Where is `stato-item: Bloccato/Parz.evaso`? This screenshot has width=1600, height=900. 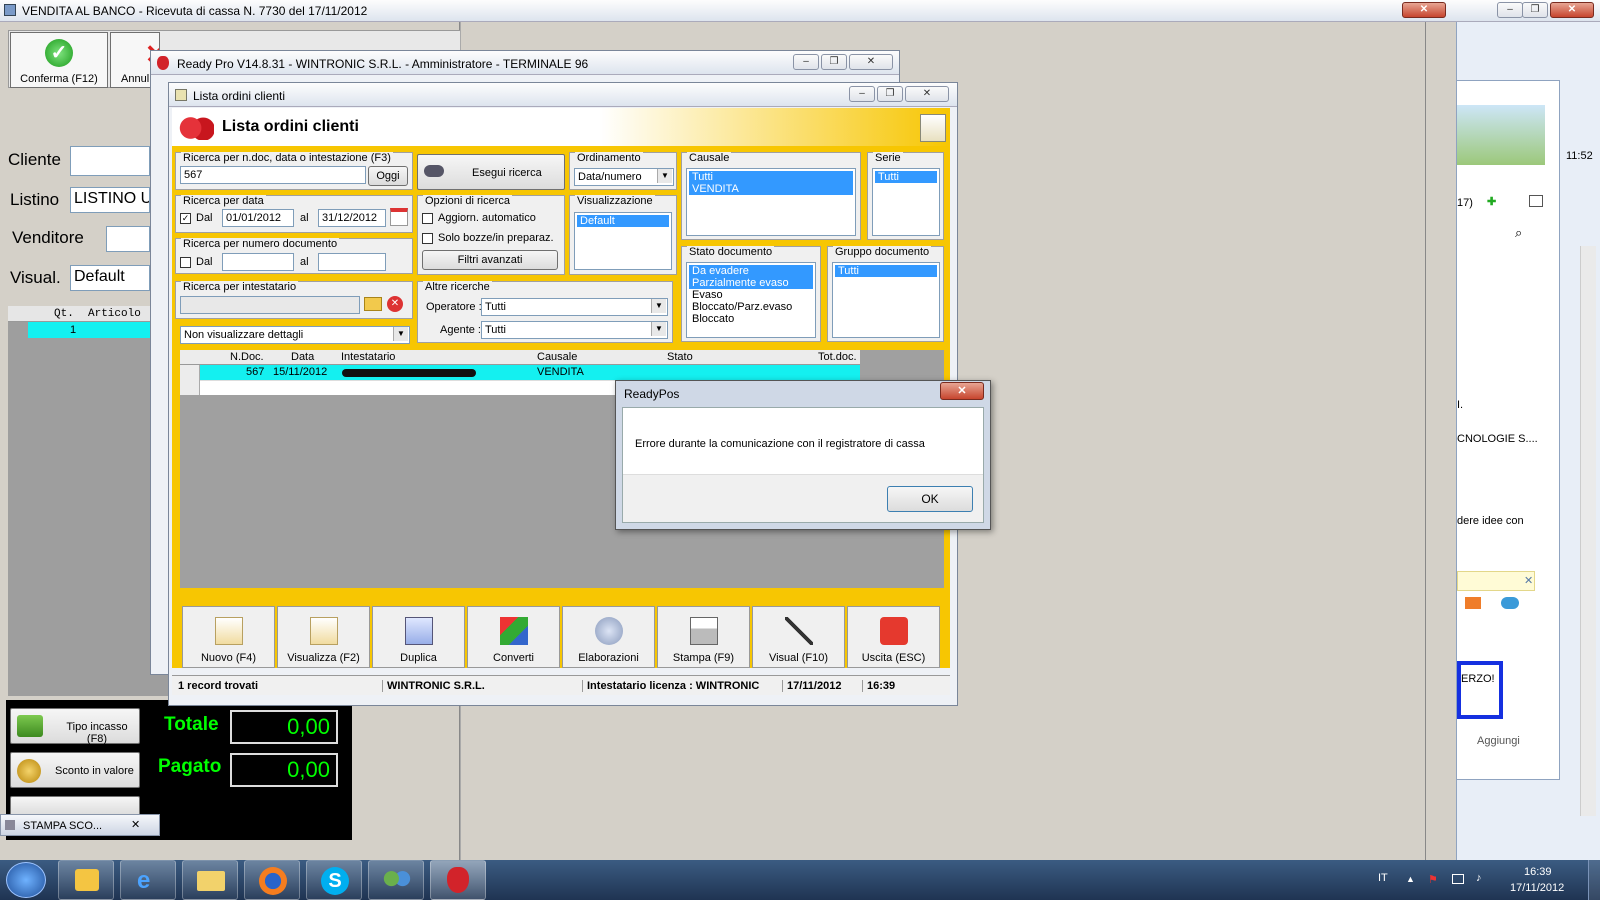
stato-item: Bloccato/Parz.evaso is located at coordinates (751, 307).